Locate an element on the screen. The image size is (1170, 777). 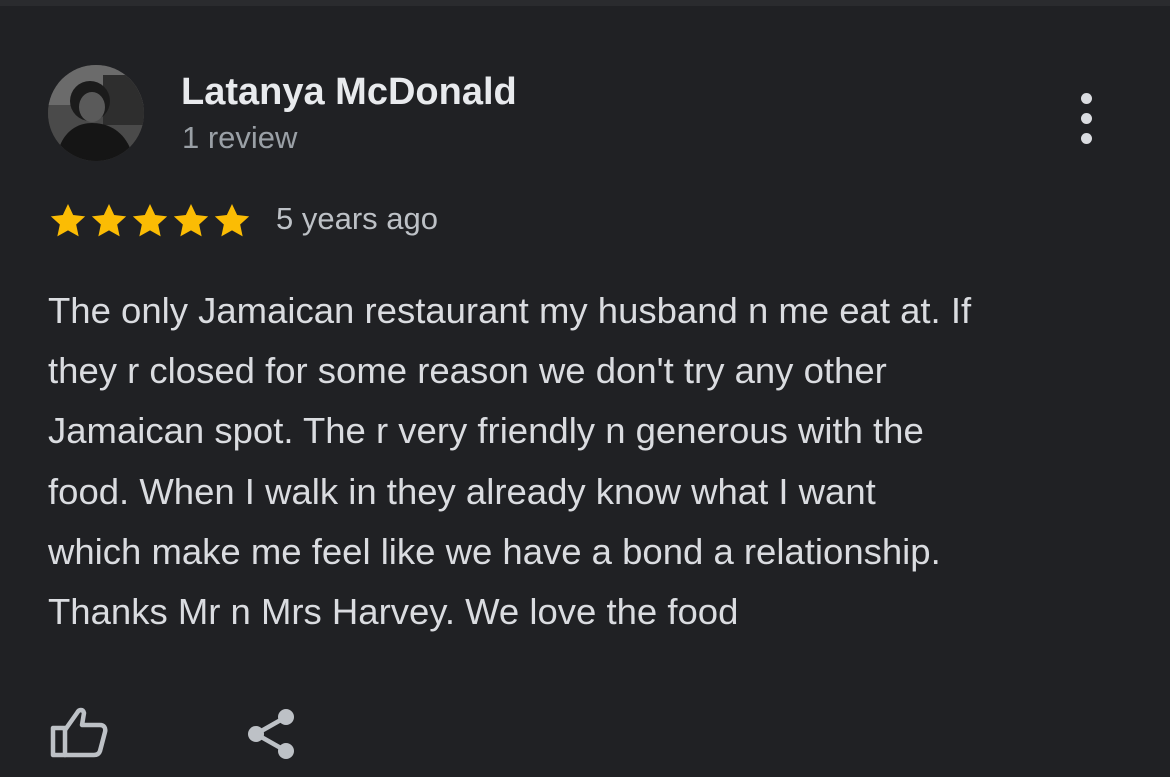
more-options-button is located at coordinates (1086, 118).